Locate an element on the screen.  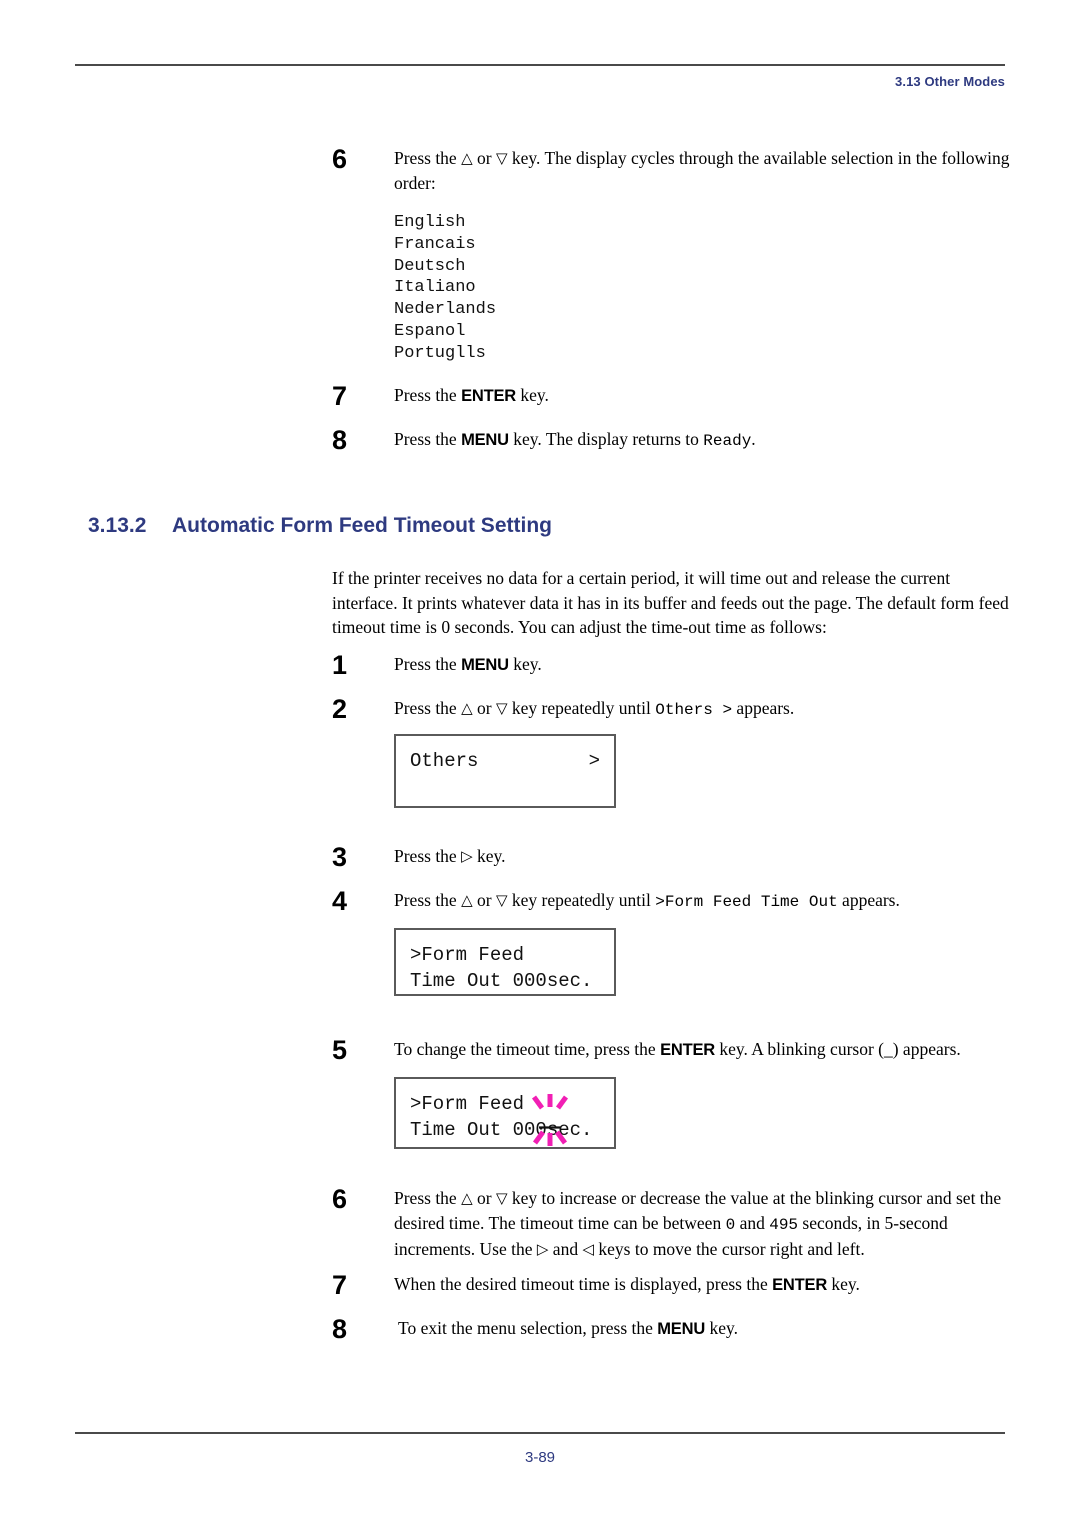
section-number: 3.13.2 is located at coordinates (117, 525).